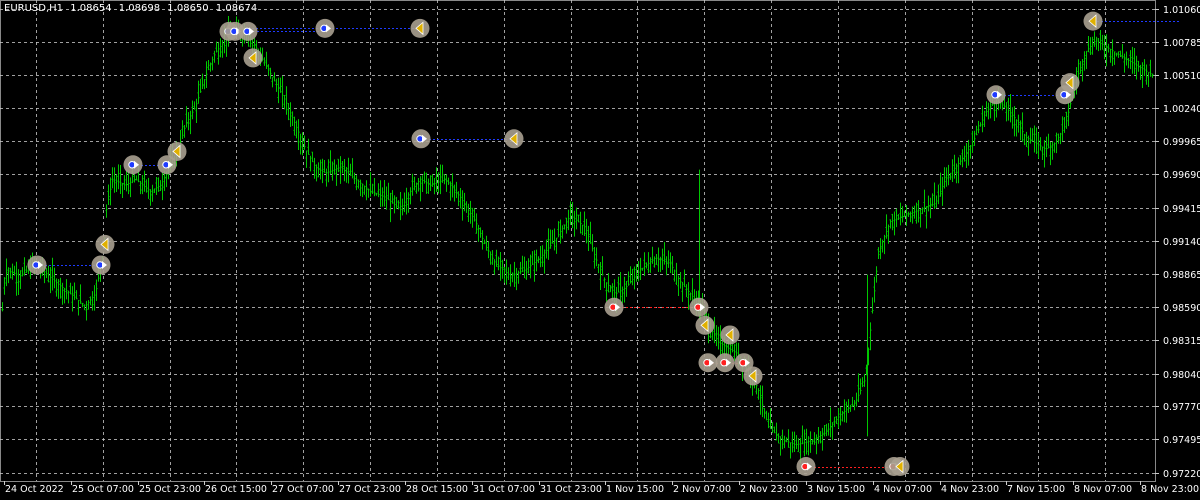 This screenshot has width=1200, height=500. Describe the element at coordinates (1181, 308) in the screenshot. I see `y-tick-label: 0.98590` at that location.